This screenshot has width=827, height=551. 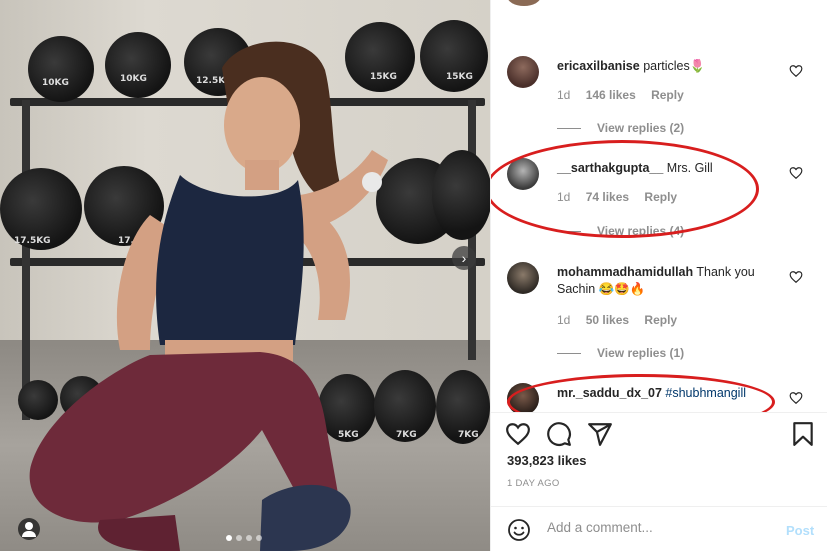 I want to click on comment-username: mohammadhamidullah, so click(x=625, y=272).